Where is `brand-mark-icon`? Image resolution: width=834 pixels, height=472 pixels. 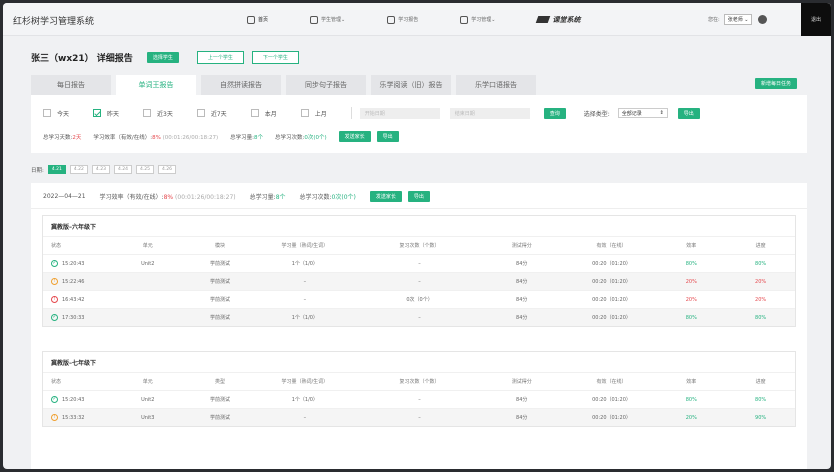
brand-mark-icon is located at coordinates (543, 19).